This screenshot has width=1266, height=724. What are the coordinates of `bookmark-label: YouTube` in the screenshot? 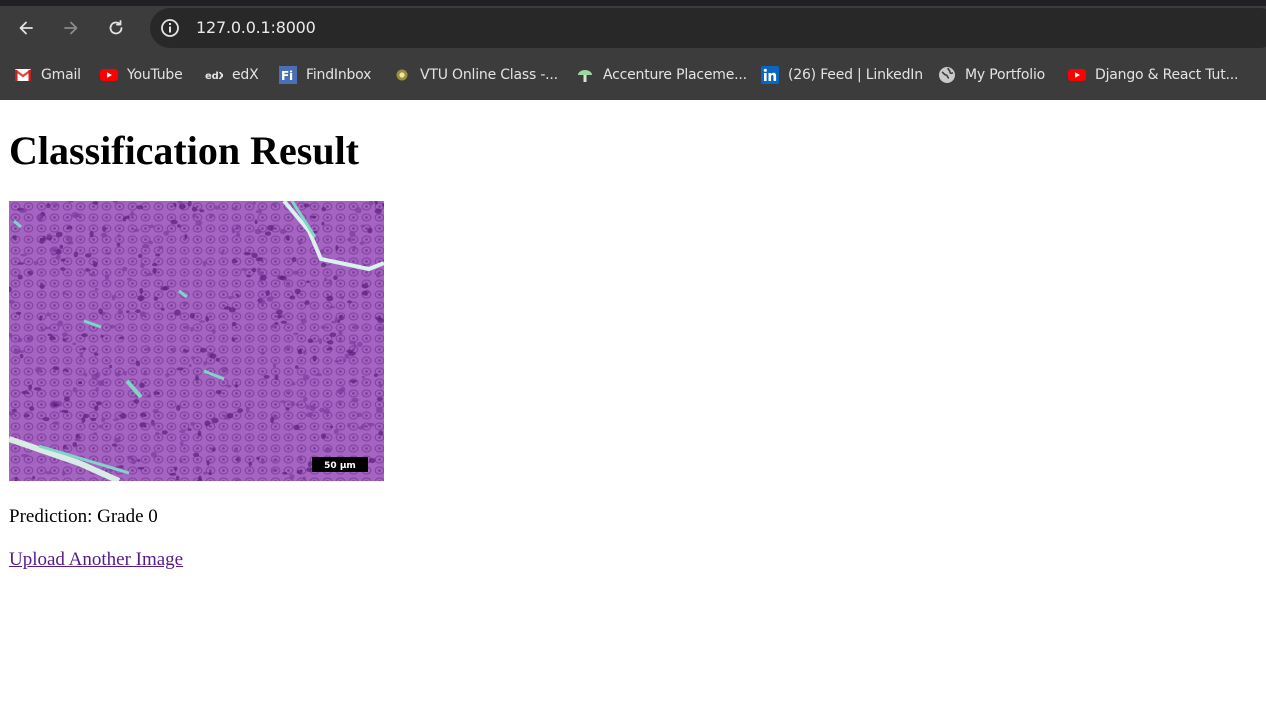 It's located at (155, 75).